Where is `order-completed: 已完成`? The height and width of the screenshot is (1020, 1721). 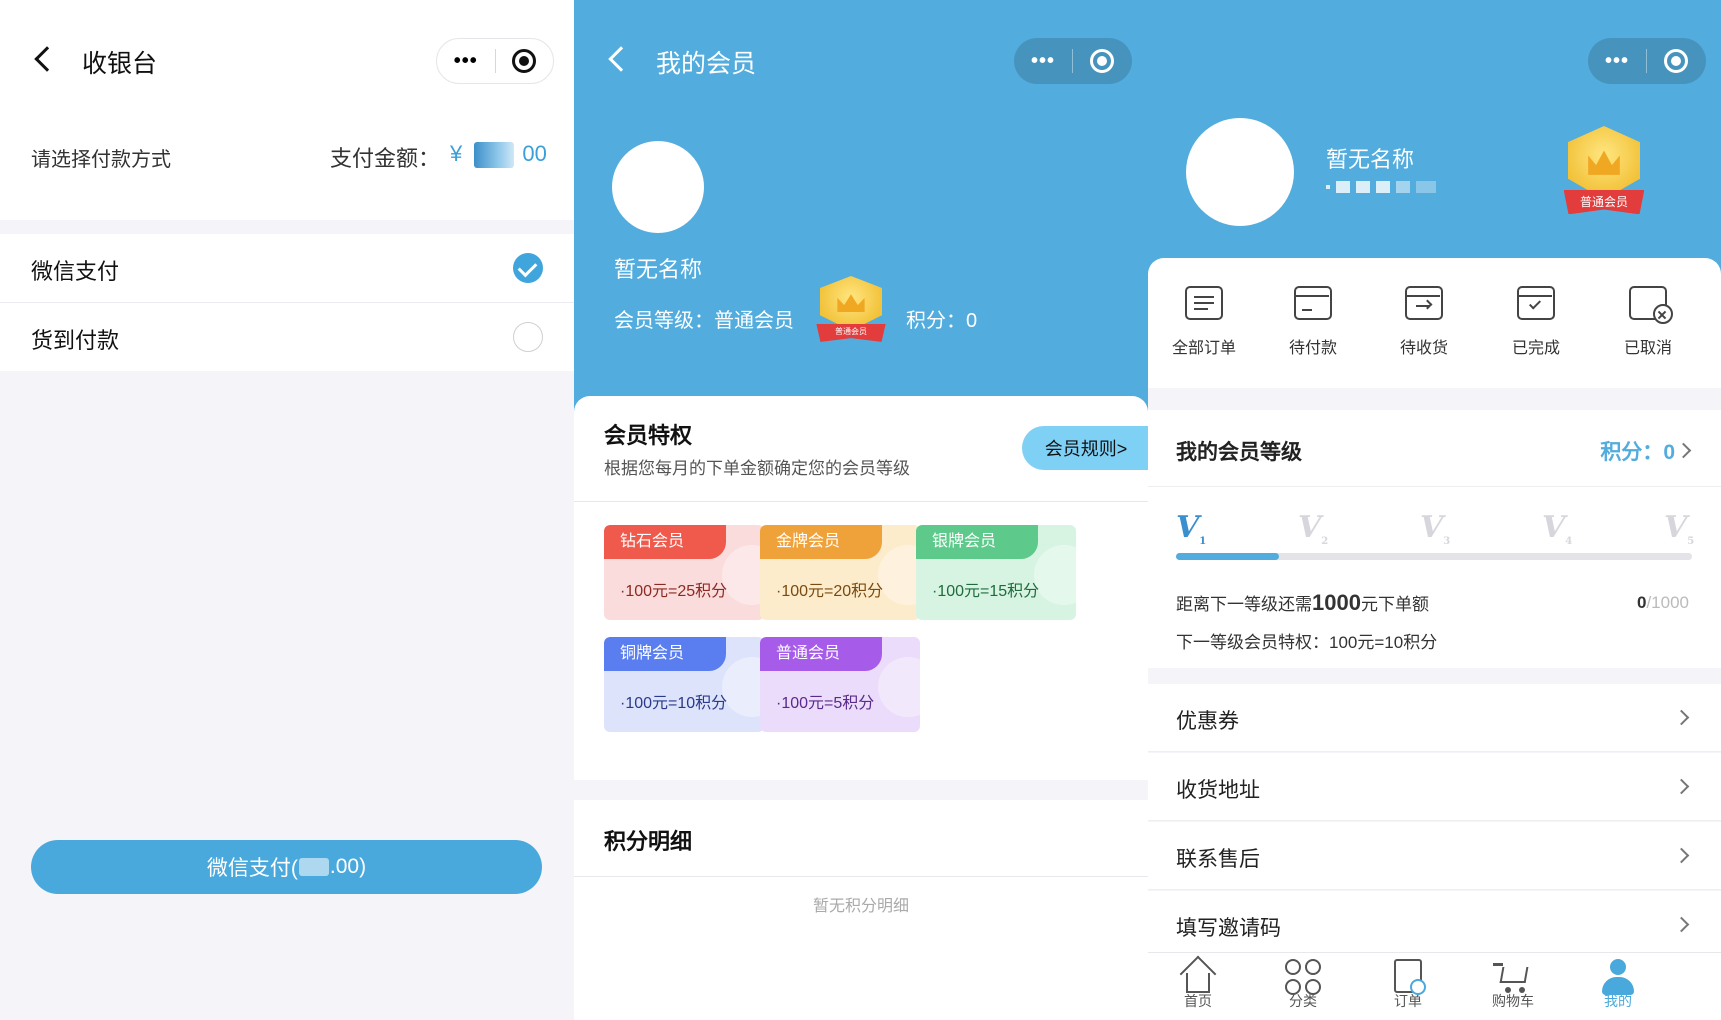
order-completed: 已完成 is located at coordinates (1536, 322).